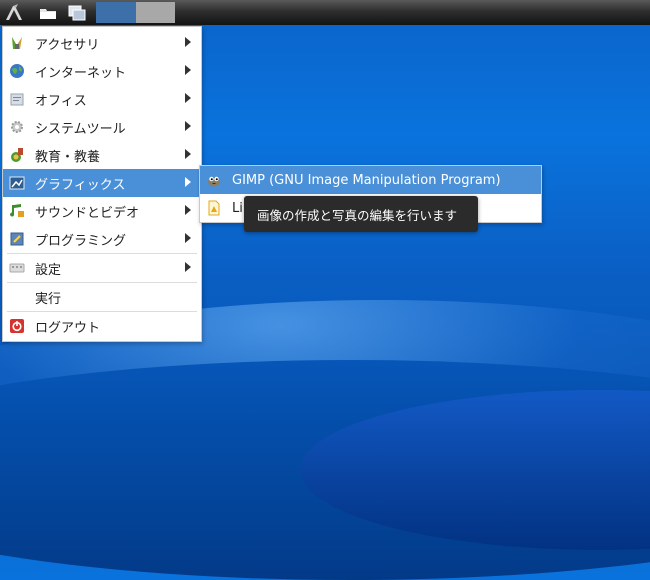 This screenshot has height=580, width=650. What do you see at coordinates (80, 129) in the screenshot?
I see `menu-item-label: システムツール` at bounding box center [80, 129].